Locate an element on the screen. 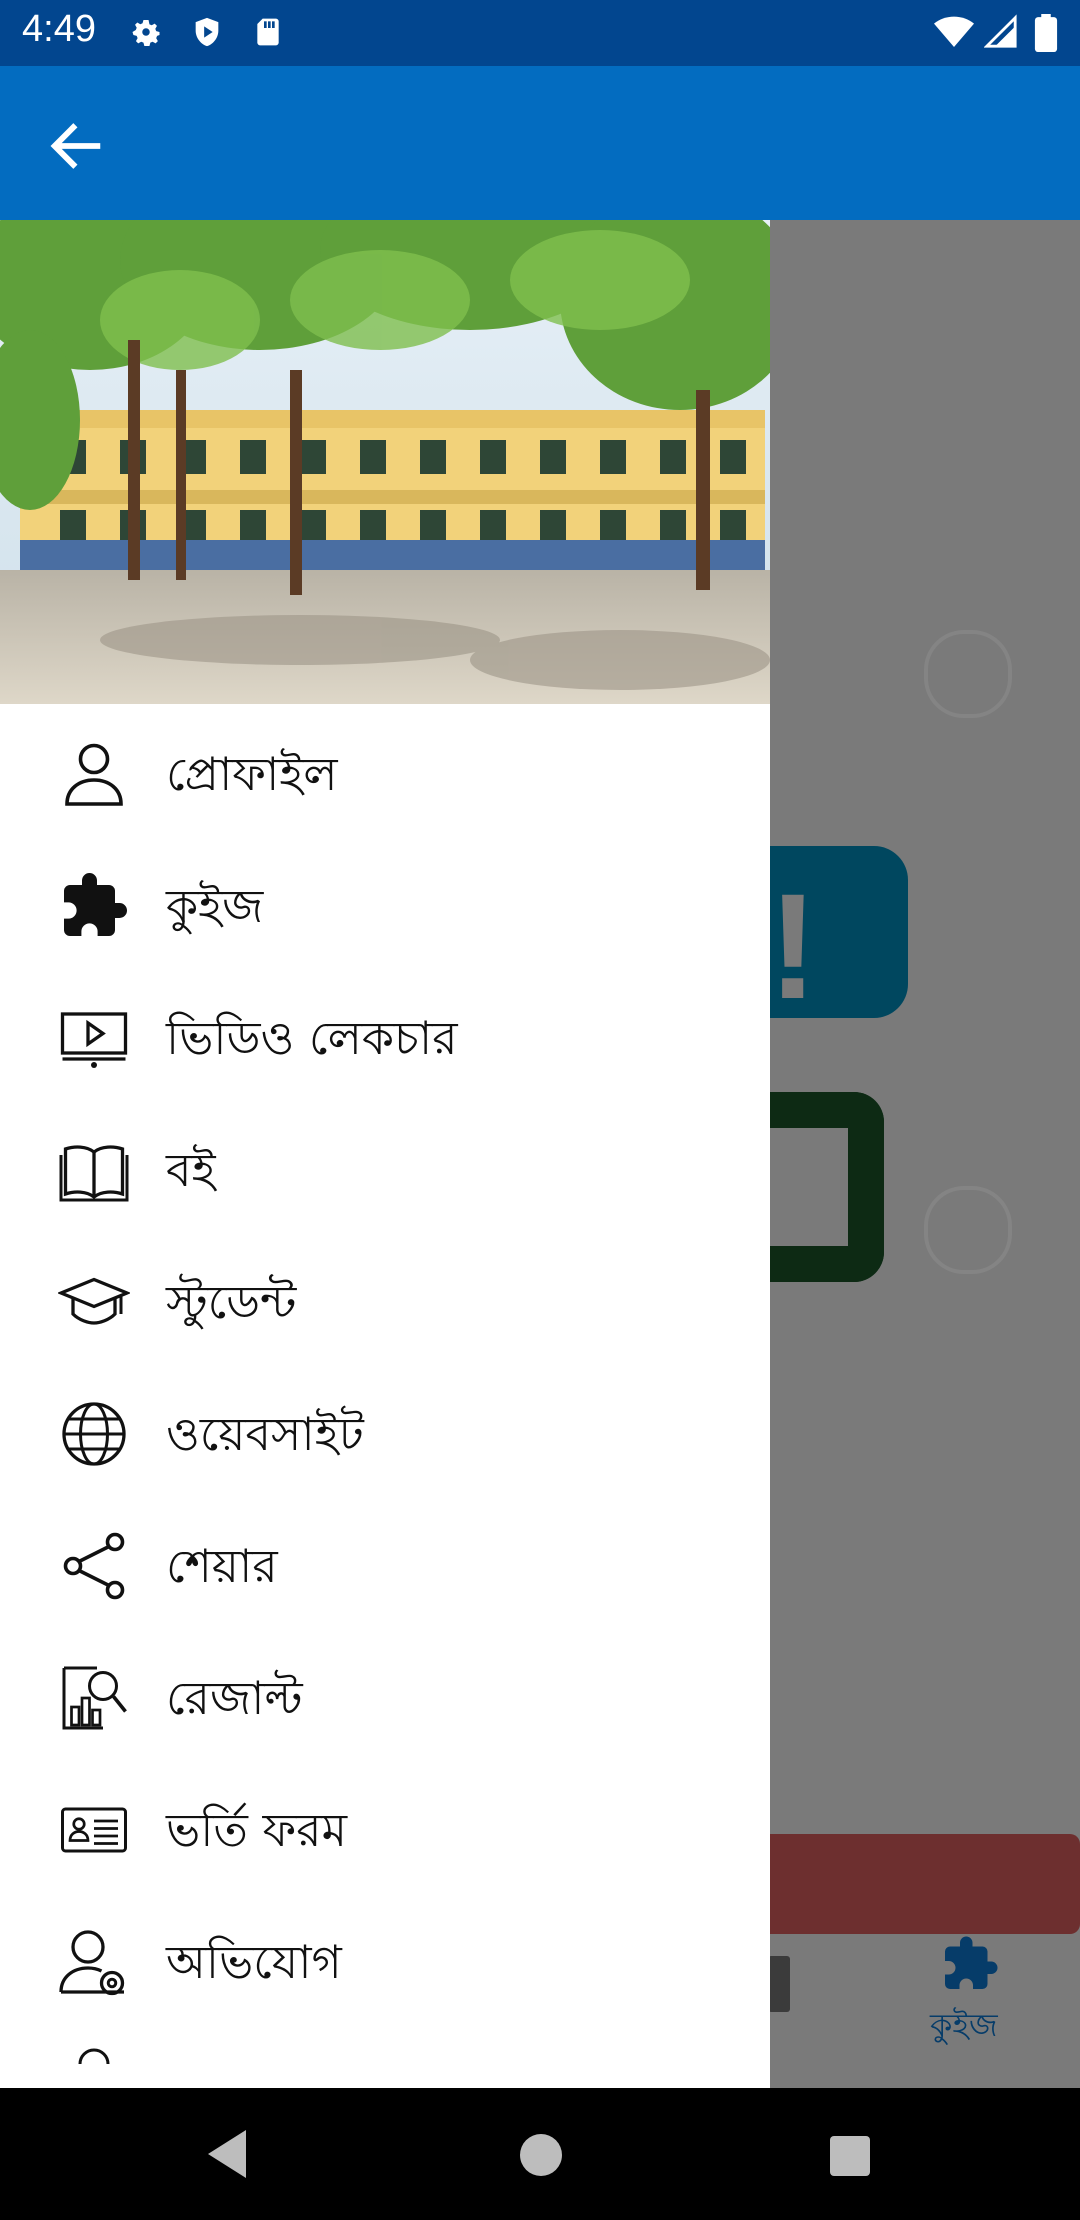 This screenshot has width=1080, height=2220. menu-item-label: শেয়ার is located at coordinates (222, 1566).